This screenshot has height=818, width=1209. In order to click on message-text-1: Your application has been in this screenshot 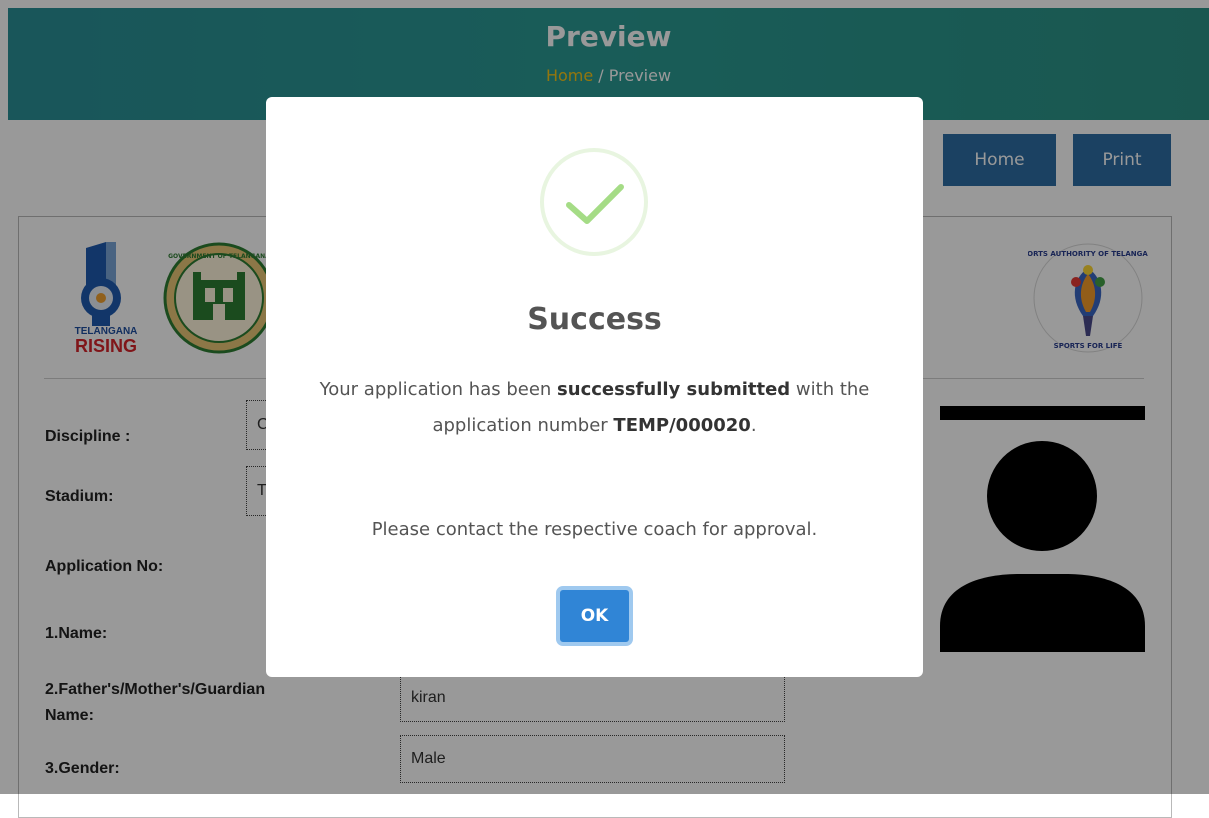, I will do `click(438, 389)`.